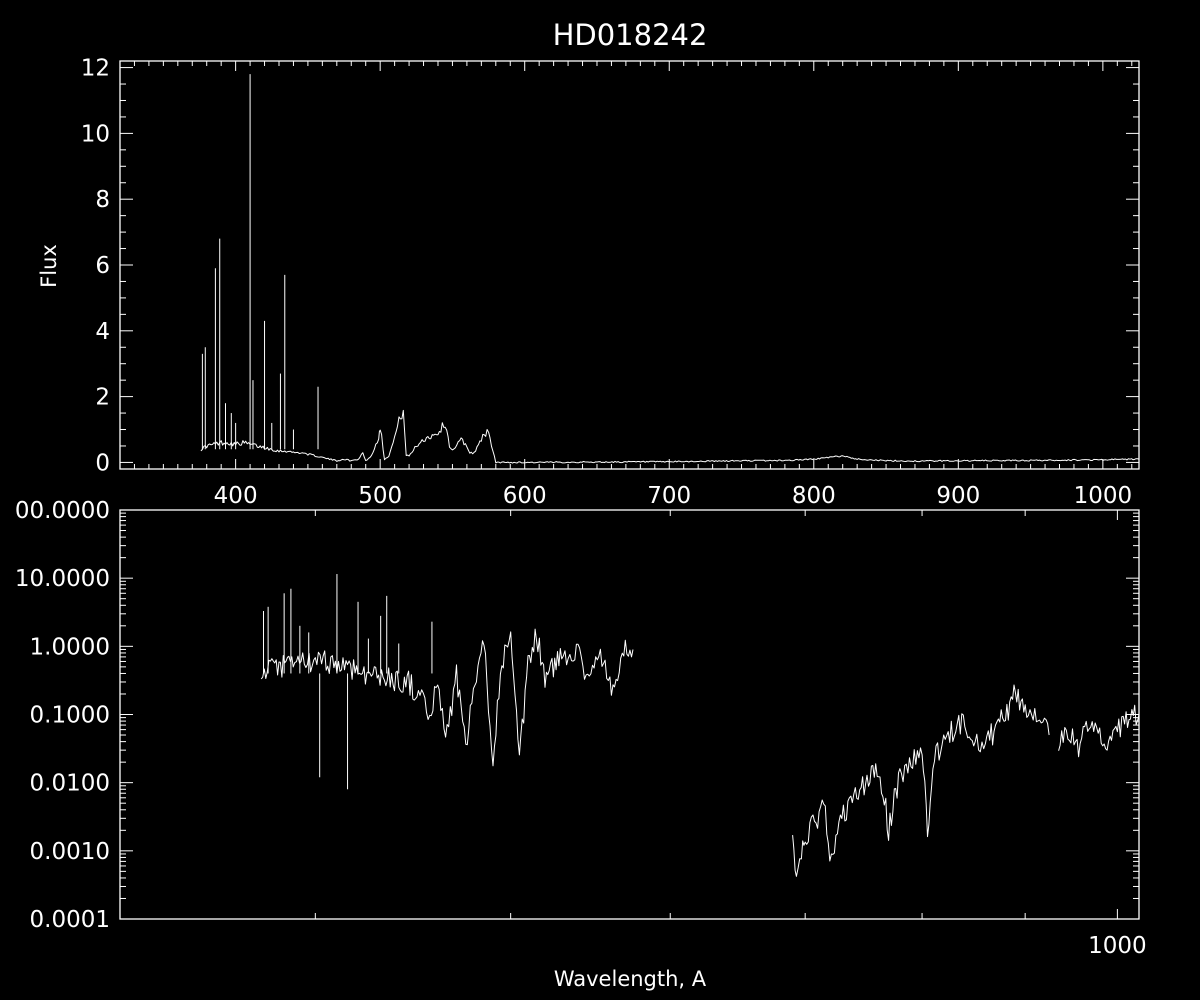 This screenshot has width=1200, height=1000. What do you see at coordinates (62, 579) in the screenshot?
I see `y-tick-label: 10.0000` at bounding box center [62, 579].